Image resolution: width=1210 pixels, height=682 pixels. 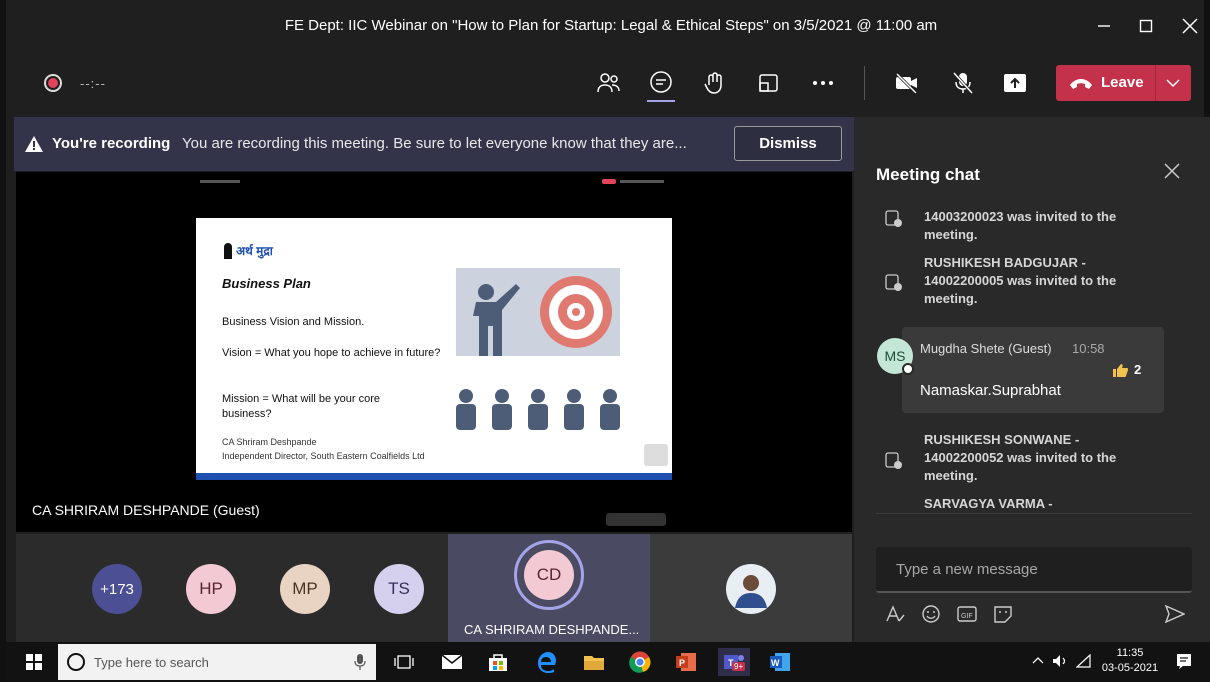 I want to click on presence-status-icon, so click(x=908, y=369).